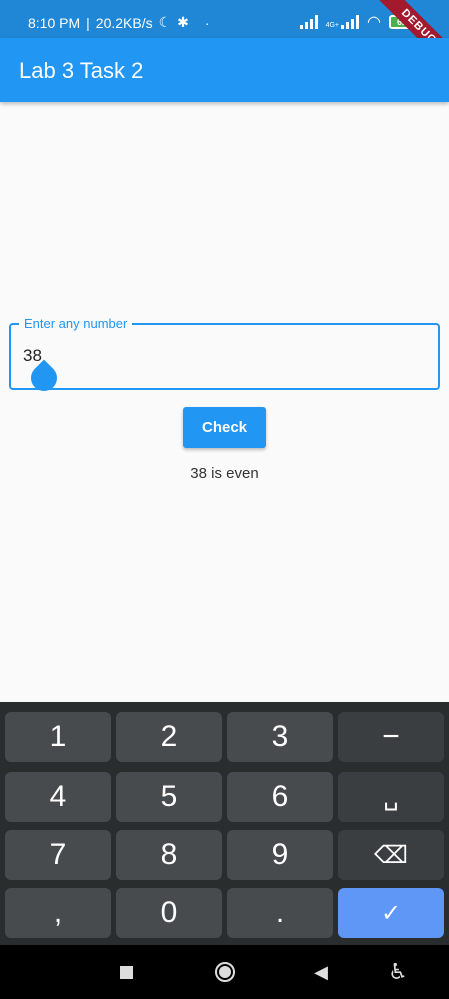 This screenshot has width=449, height=999. Describe the element at coordinates (224, 473) in the screenshot. I see `result-text: 38 is even` at that location.